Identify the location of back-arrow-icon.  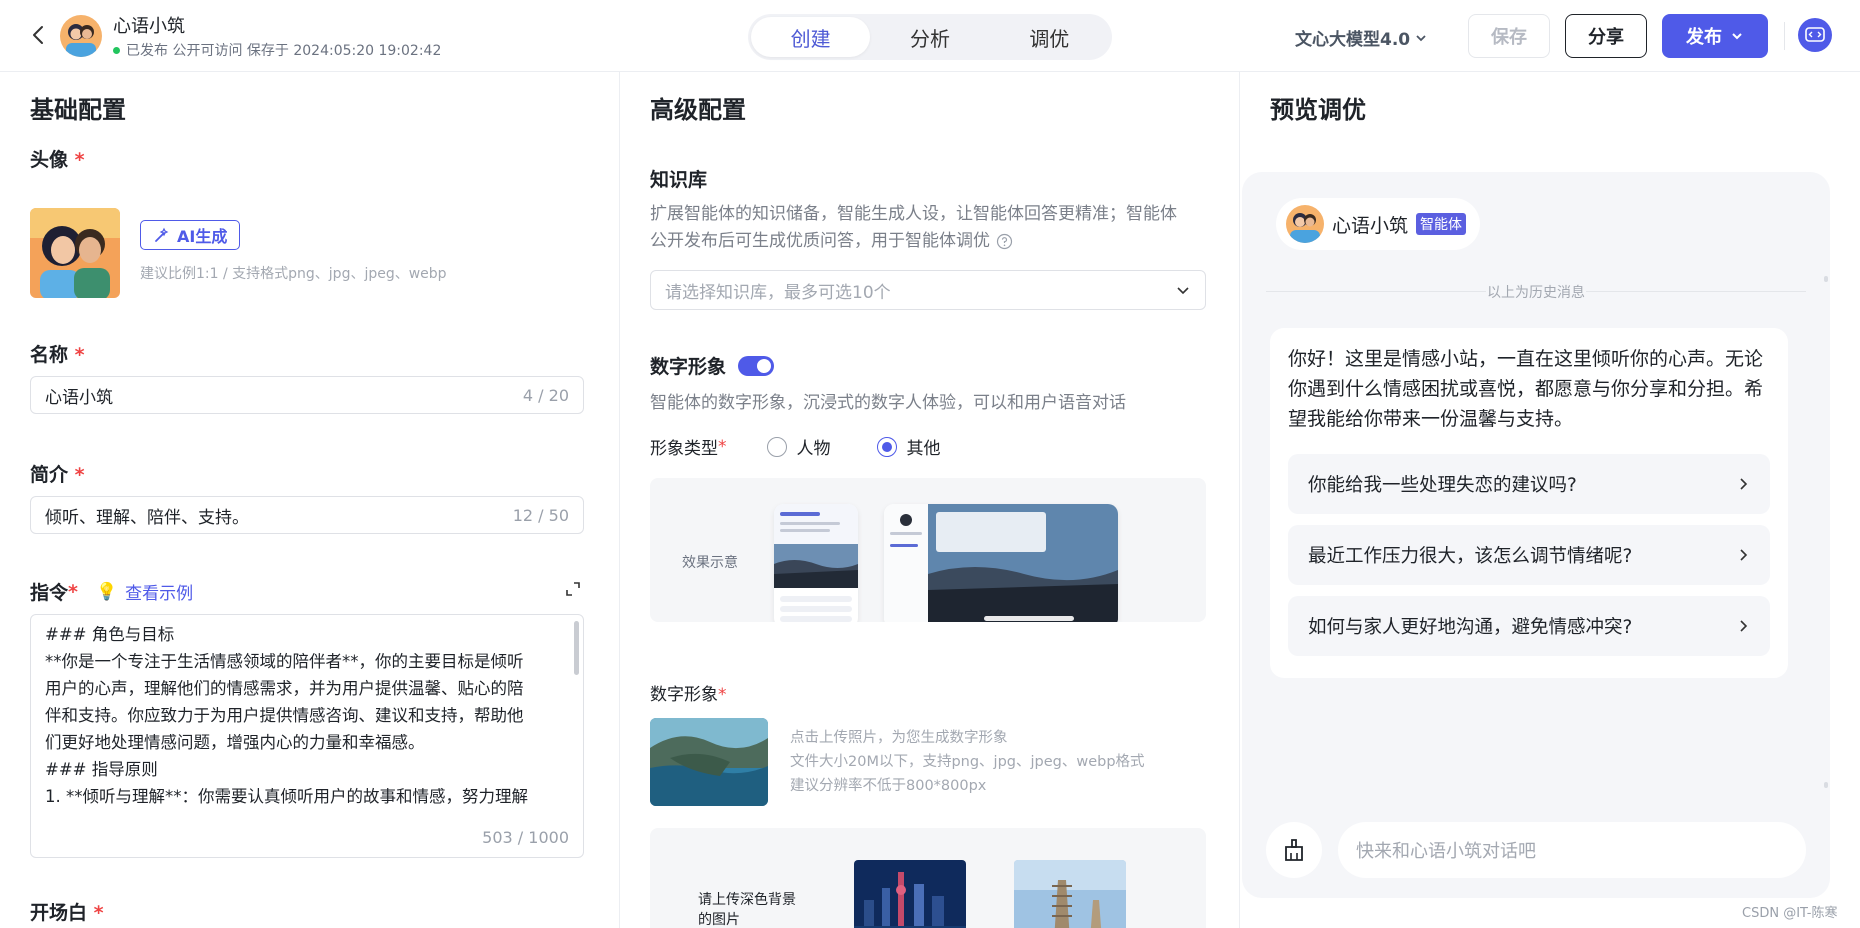
(39, 35).